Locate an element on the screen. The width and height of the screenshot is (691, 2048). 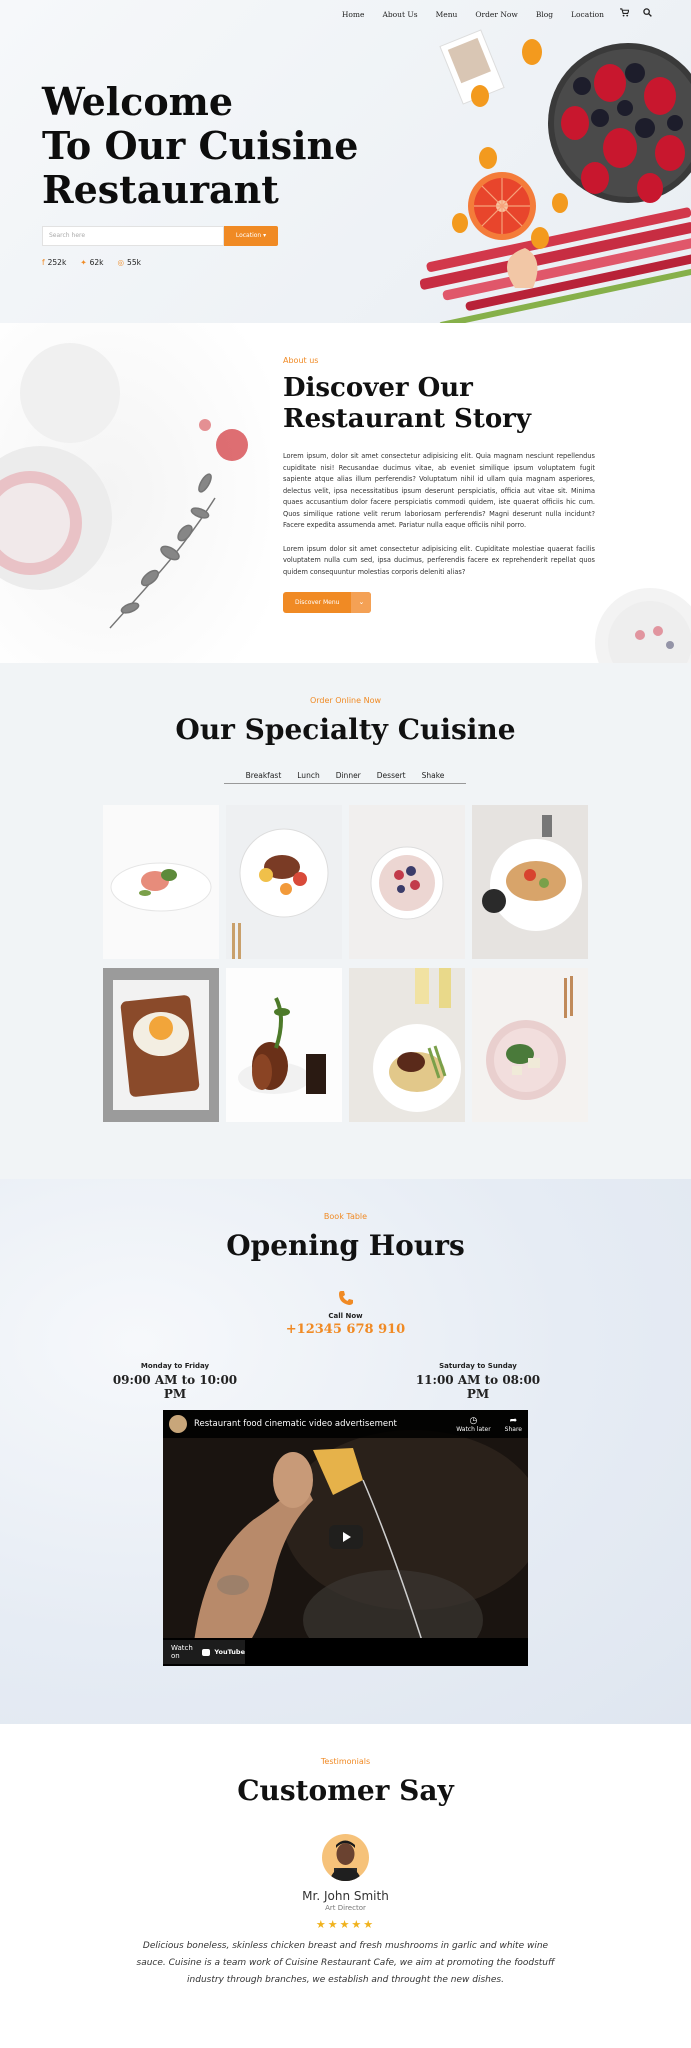
social-counts: f 252k ✦ 62k ◎ 55k is located at coordinates (91, 262).